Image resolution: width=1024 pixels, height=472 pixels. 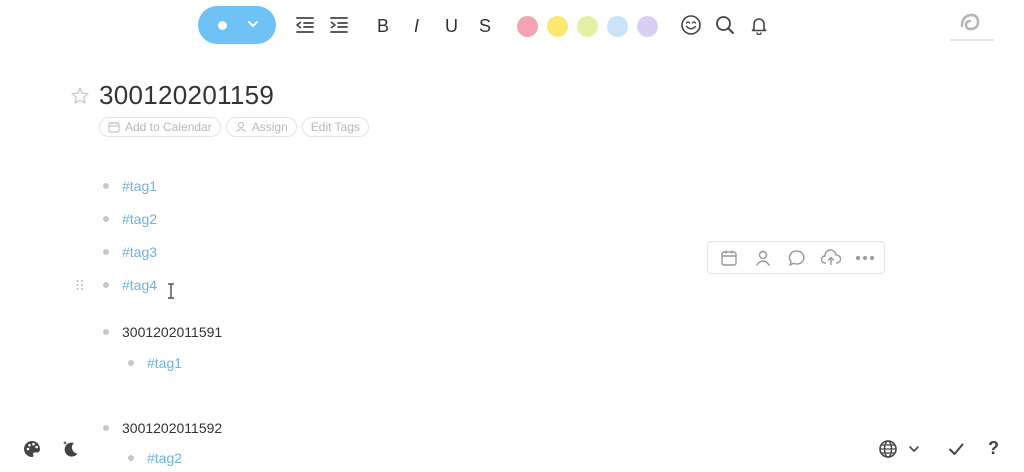 What do you see at coordinates (485, 26) in the screenshot?
I see `strikethrough-button: S` at bounding box center [485, 26].